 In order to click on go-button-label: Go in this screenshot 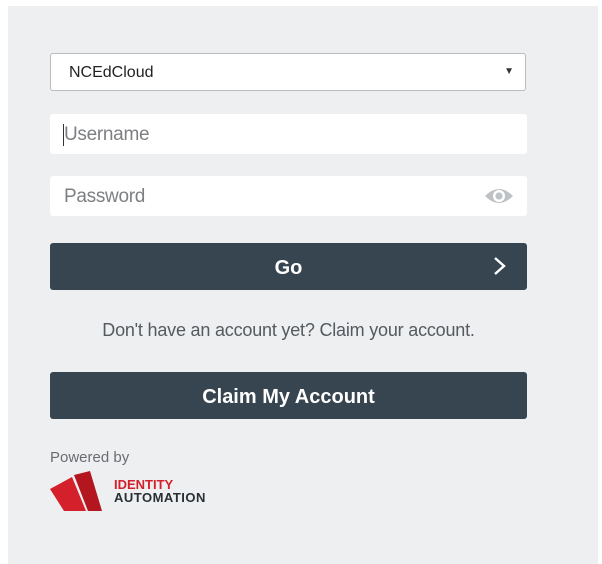, I will do `click(288, 268)`.